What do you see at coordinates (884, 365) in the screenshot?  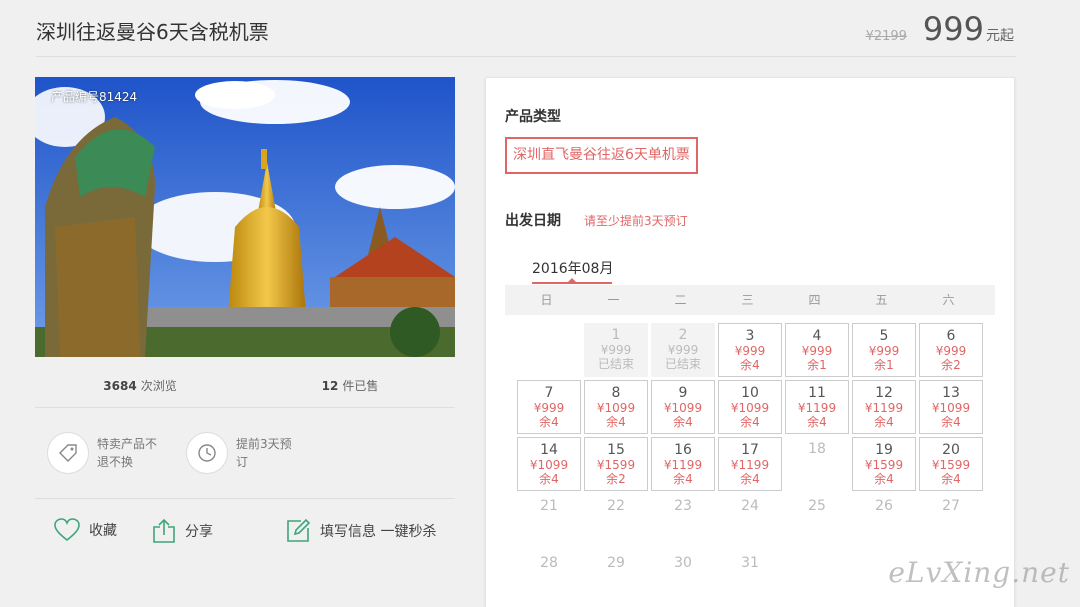 I see `day-status: 余1` at bounding box center [884, 365].